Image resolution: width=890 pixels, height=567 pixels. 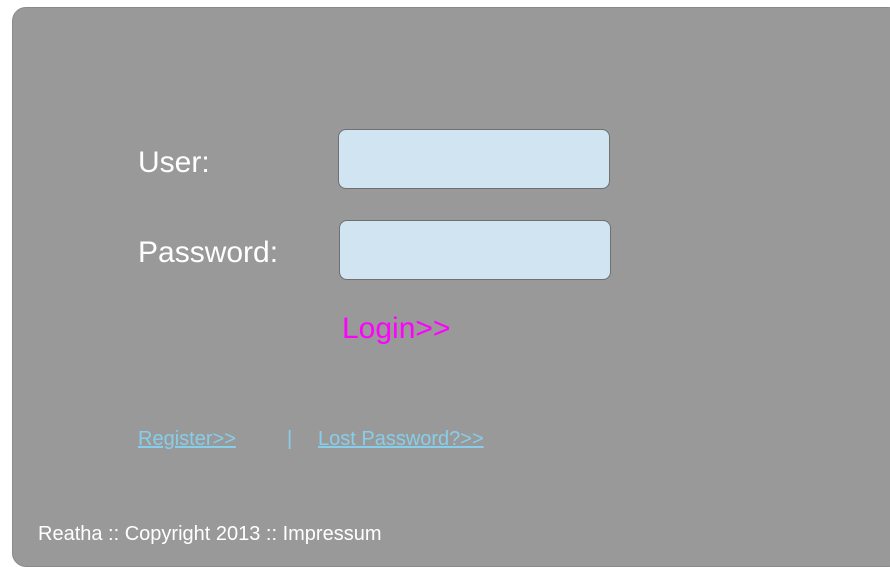 What do you see at coordinates (475, 250) in the screenshot?
I see `password-input` at bounding box center [475, 250].